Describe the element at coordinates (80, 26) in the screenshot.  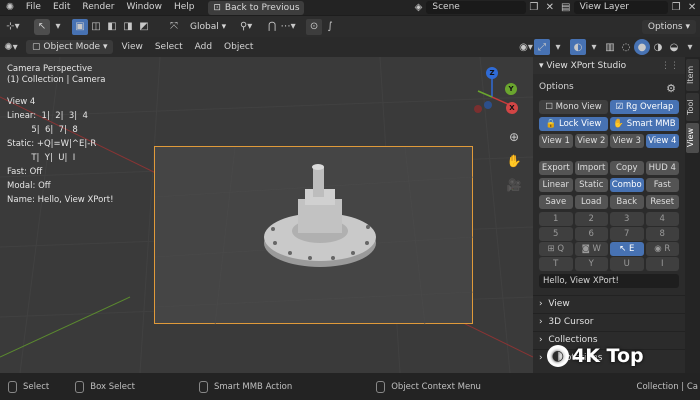
I see `mode-new-icon: ▣` at that location.